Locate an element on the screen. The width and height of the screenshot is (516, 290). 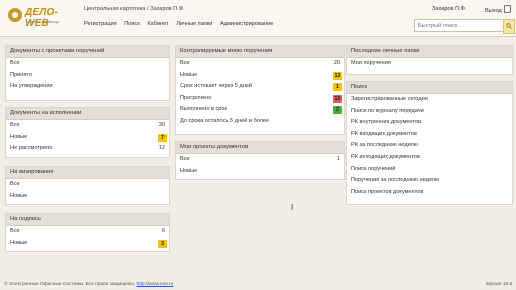
quick-search-input is located at coordinates (459, 25).